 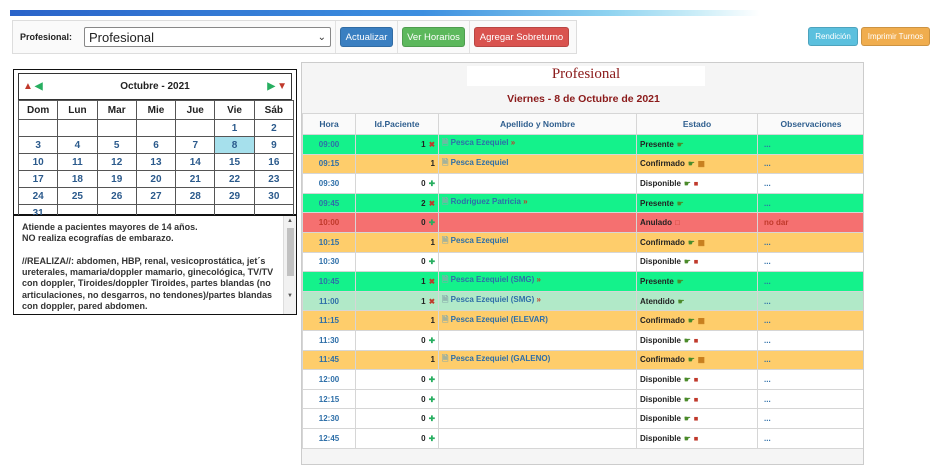 What do you see at coordinates (493, 279) in the screenshot?
I see `paciente-link: Pesca Ezequiel (SMG)` at bounding box center [493, 279].